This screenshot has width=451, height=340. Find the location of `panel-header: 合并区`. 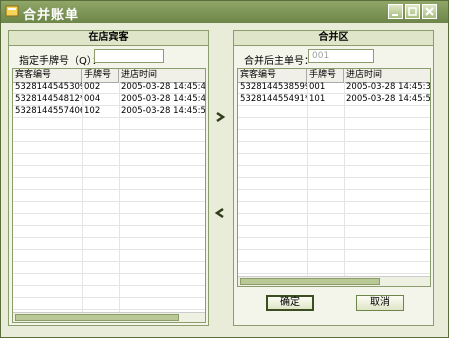

panel-header: 合并区 is located at coordinates (333, 38).